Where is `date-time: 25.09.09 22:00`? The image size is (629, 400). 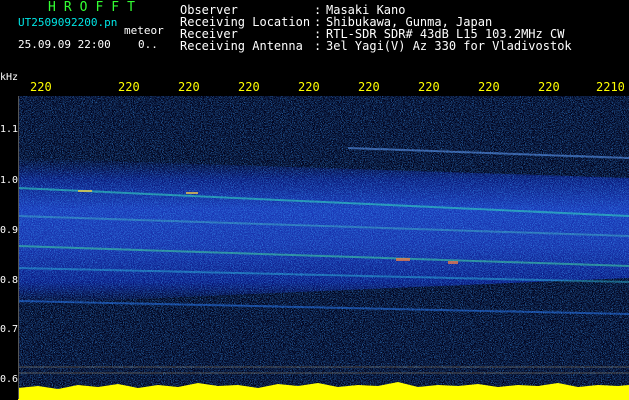
date-time: 25.09.09 22:00 is located at coordinates (64, 44).